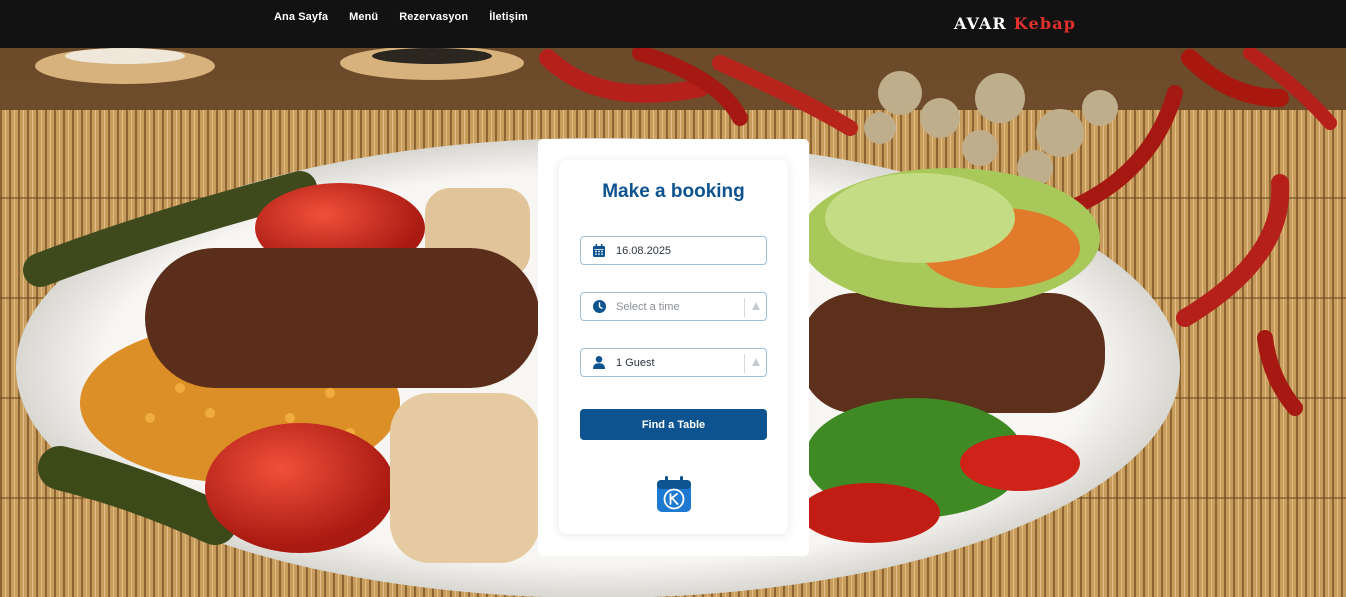 This screenshot has width=1346, height=597. Describe the element at coordinates (363, 17) in the screenshot. I see `nav-link-menu: Menü` at that location.